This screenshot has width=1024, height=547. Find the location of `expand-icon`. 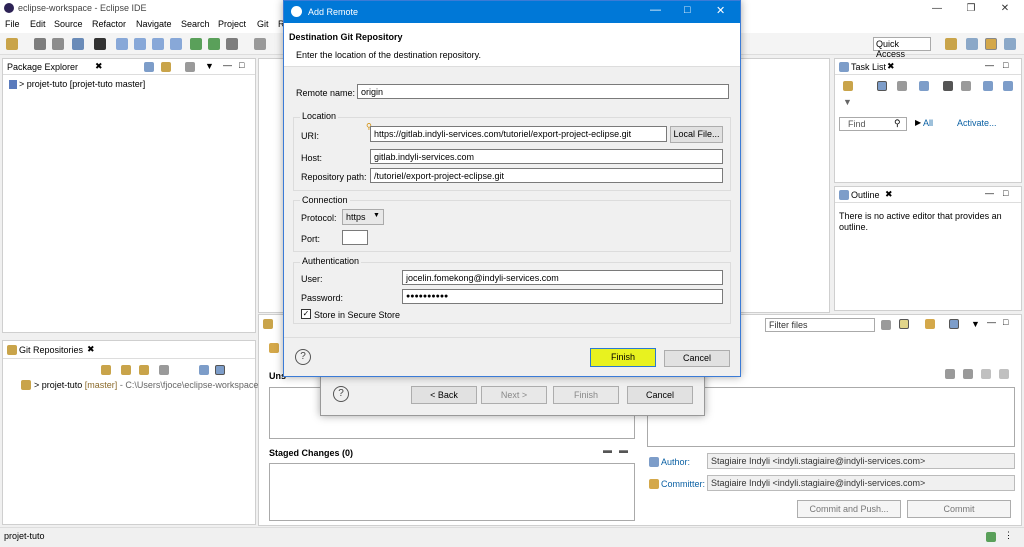

expand-icon is located at coordinates (1008, 86).